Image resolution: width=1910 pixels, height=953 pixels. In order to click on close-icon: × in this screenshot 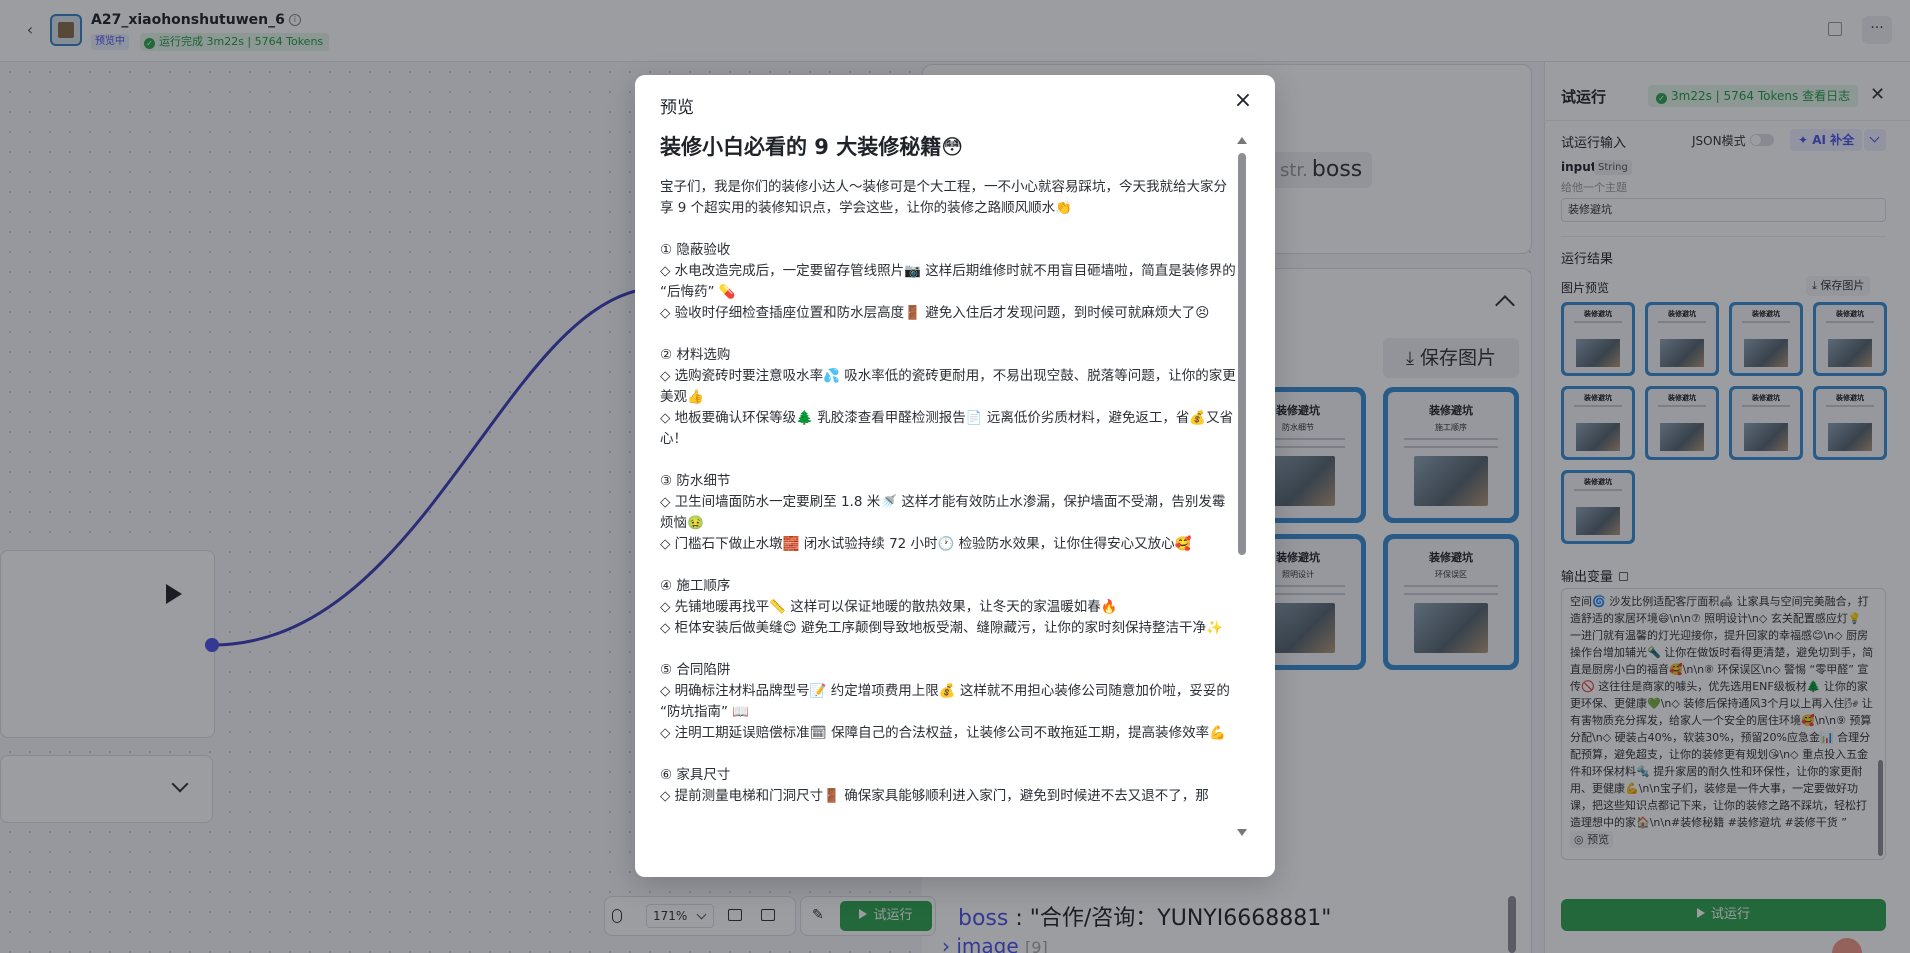, I will do `click(1243, 101)`.